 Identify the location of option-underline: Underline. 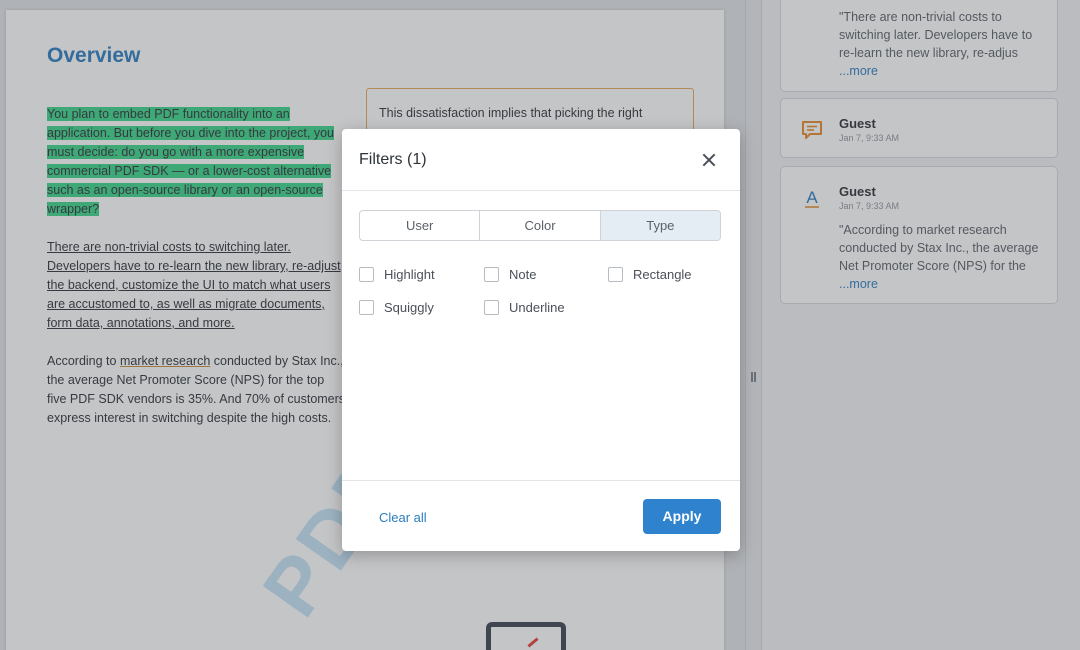
(524, 307).